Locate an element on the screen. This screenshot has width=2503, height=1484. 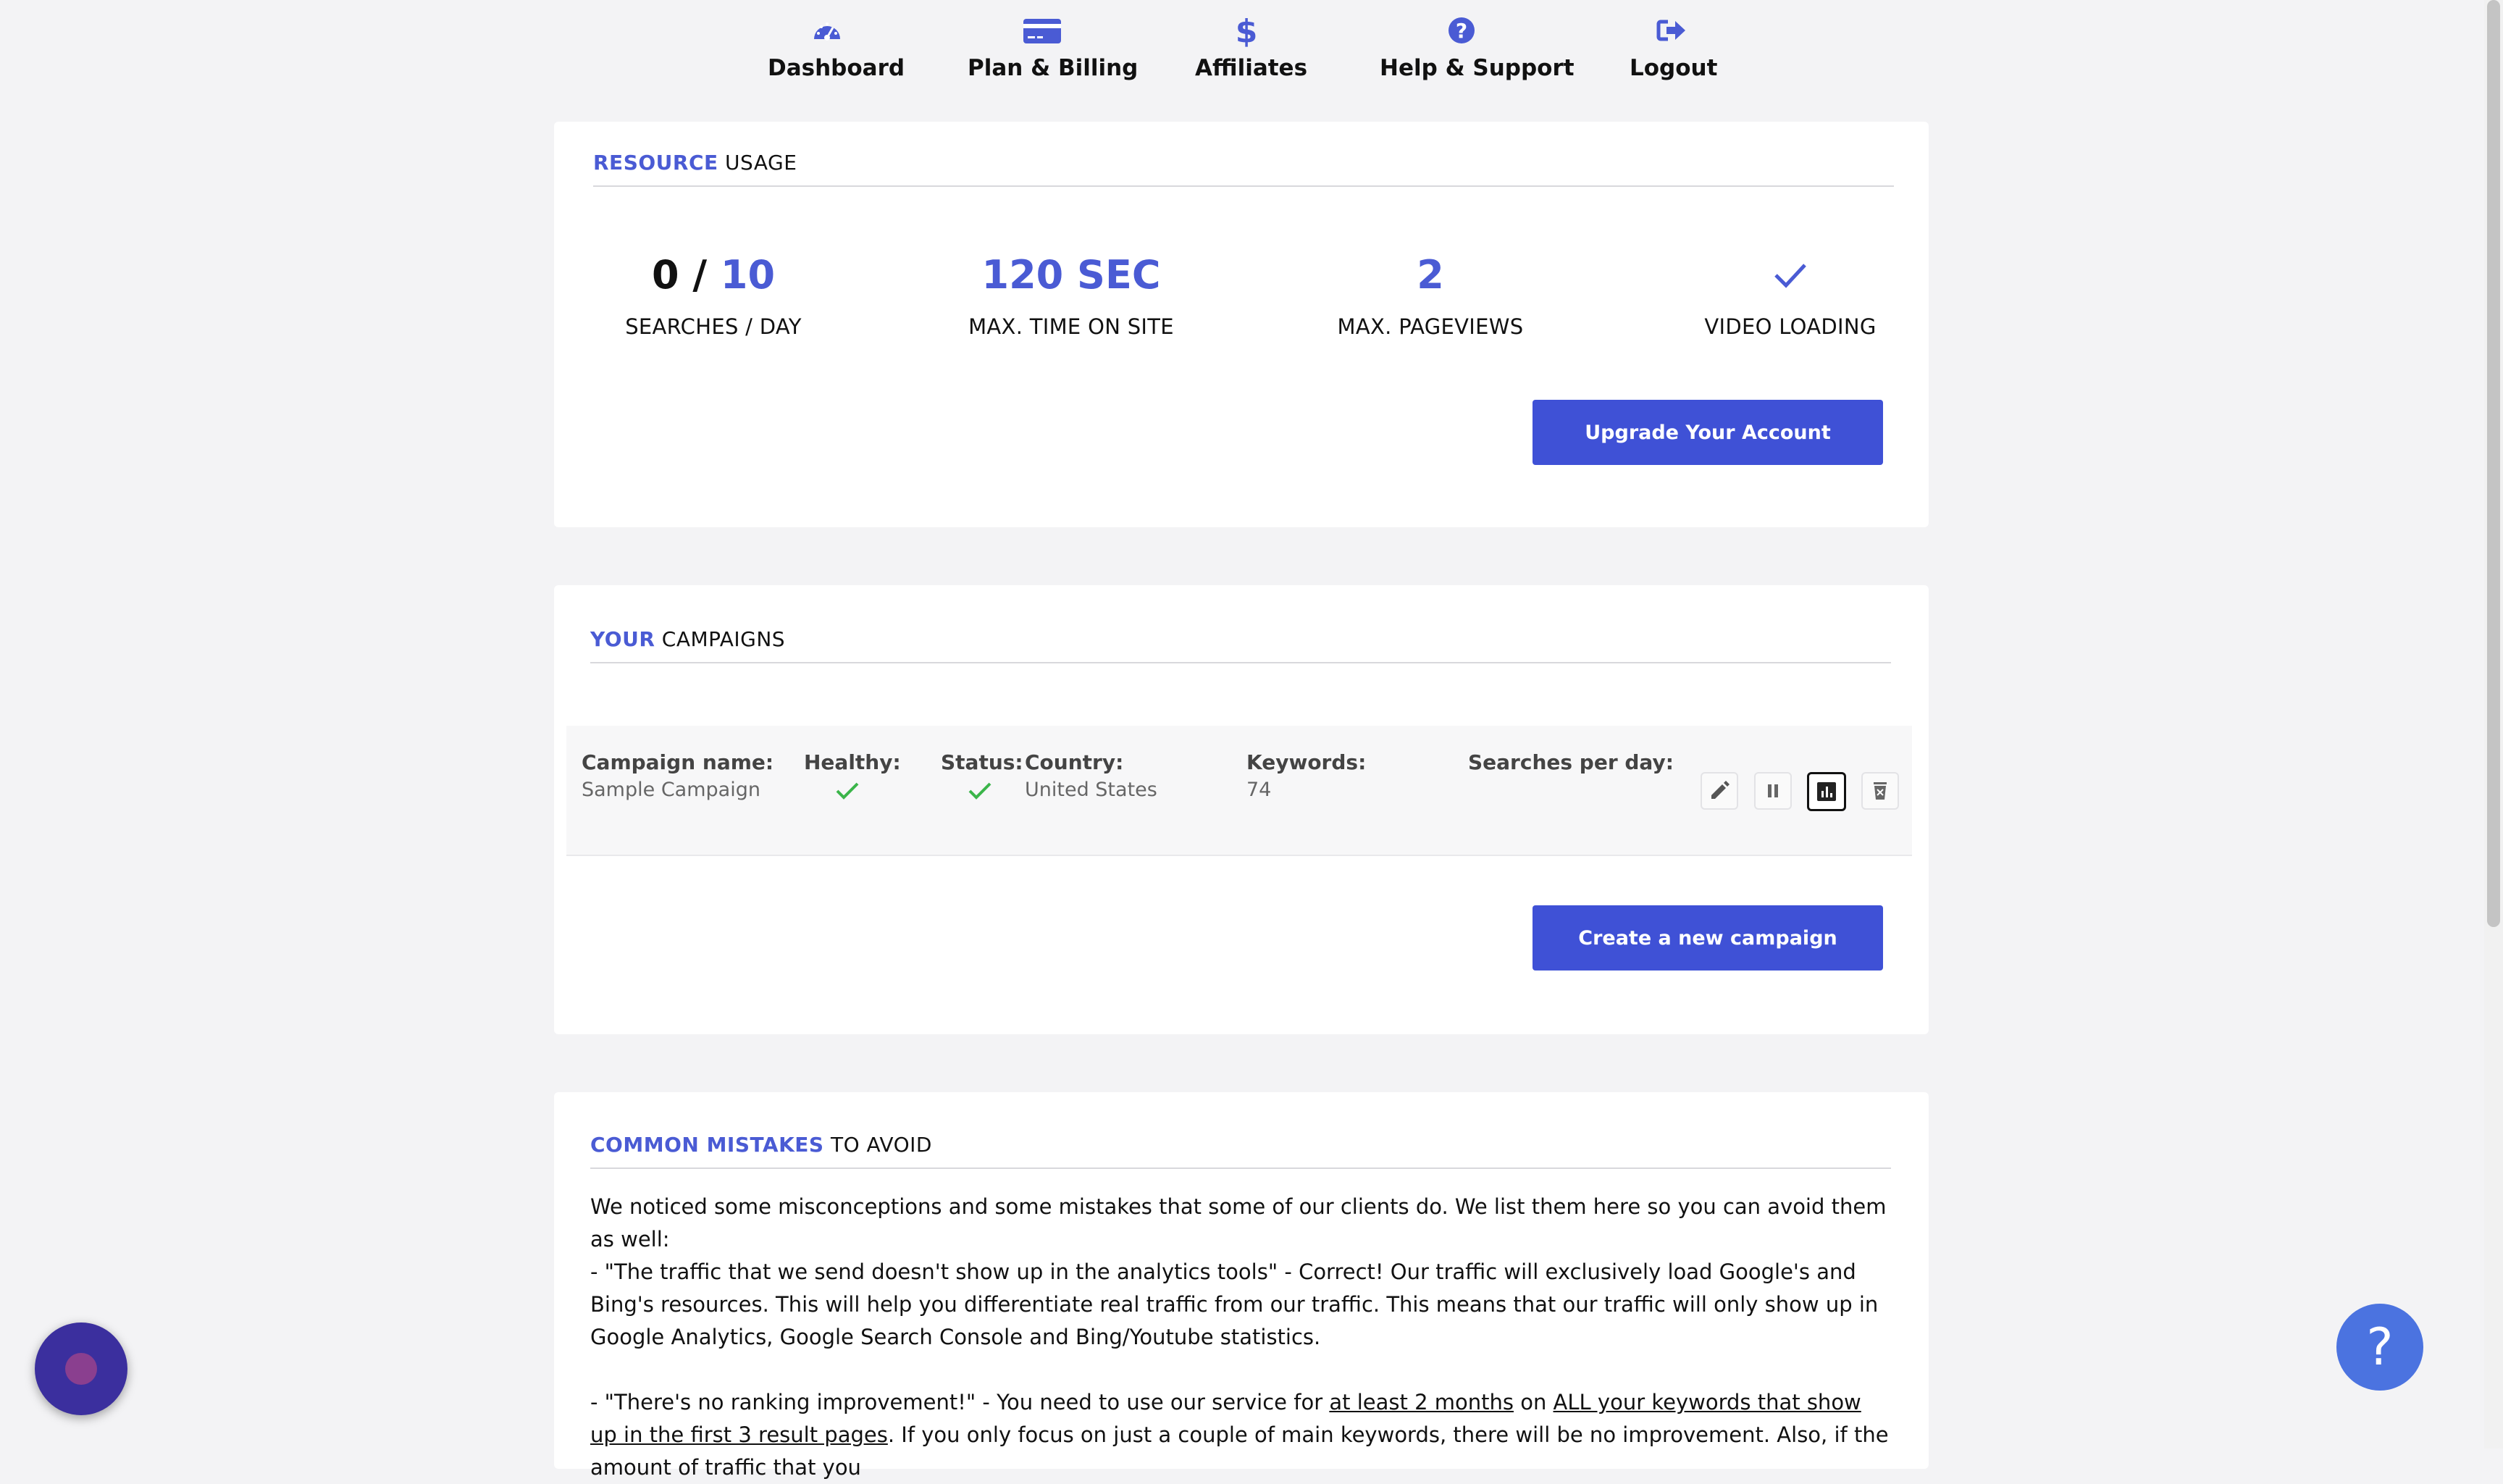
stat-value is located at coordinates (1791, 275).